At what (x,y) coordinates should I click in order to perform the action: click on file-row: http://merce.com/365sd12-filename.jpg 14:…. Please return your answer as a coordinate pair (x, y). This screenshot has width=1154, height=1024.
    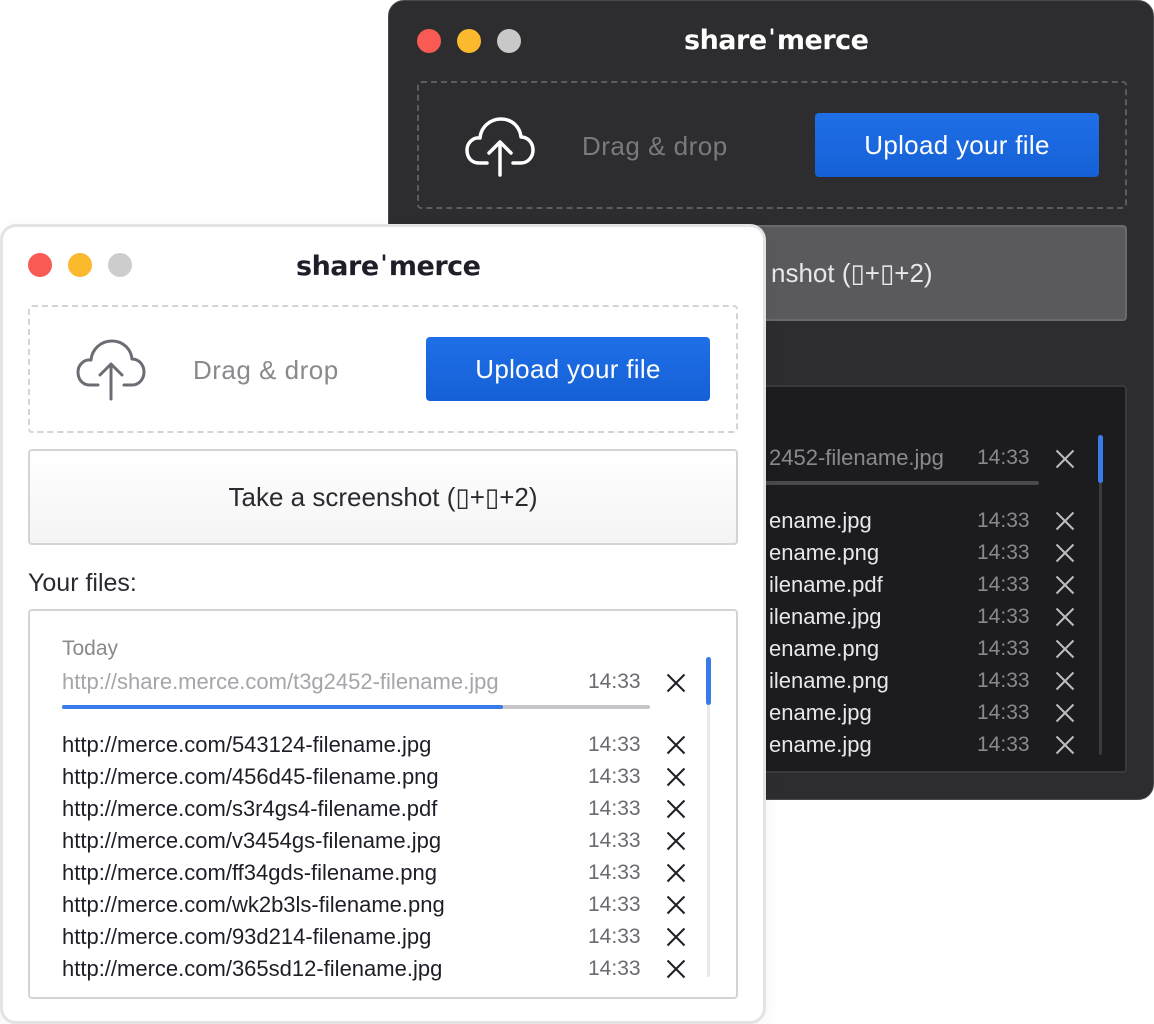
    Looking at the image, I should click on (365, 969).